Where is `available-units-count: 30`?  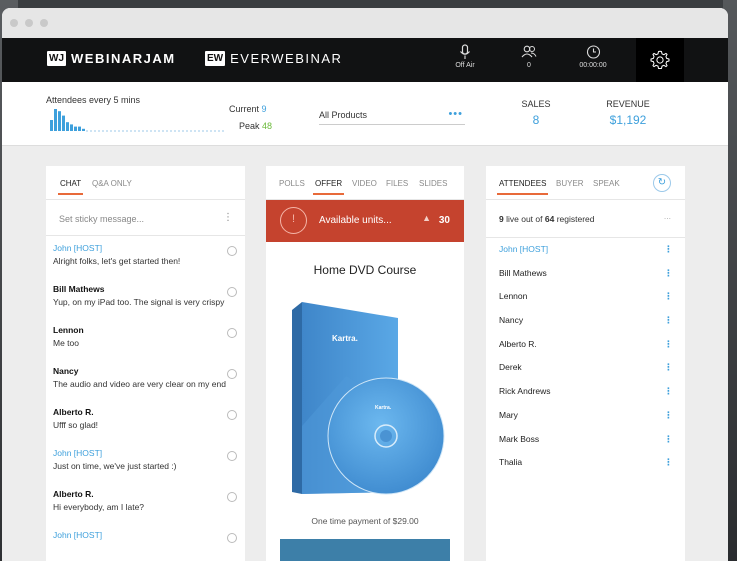 available-units-count: 30 is located at coordinates (444, 220).